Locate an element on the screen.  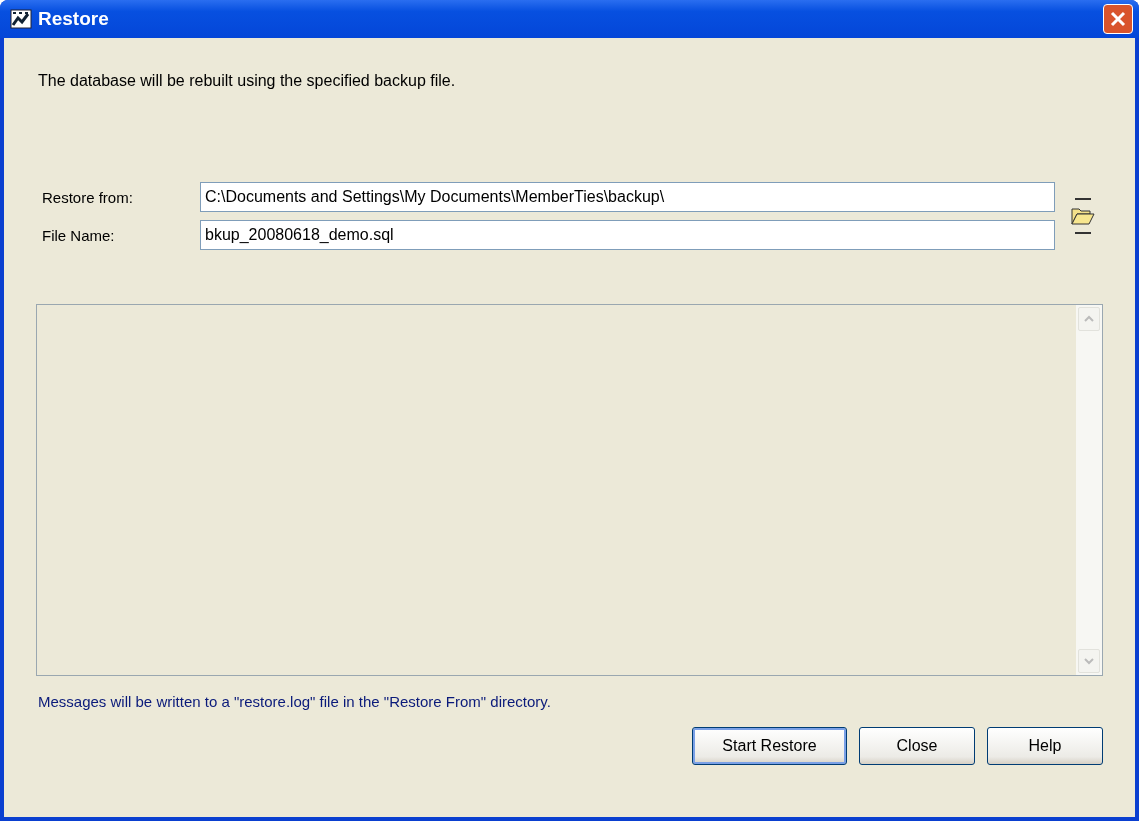
chart-icon is located at coordinates (21, 19).